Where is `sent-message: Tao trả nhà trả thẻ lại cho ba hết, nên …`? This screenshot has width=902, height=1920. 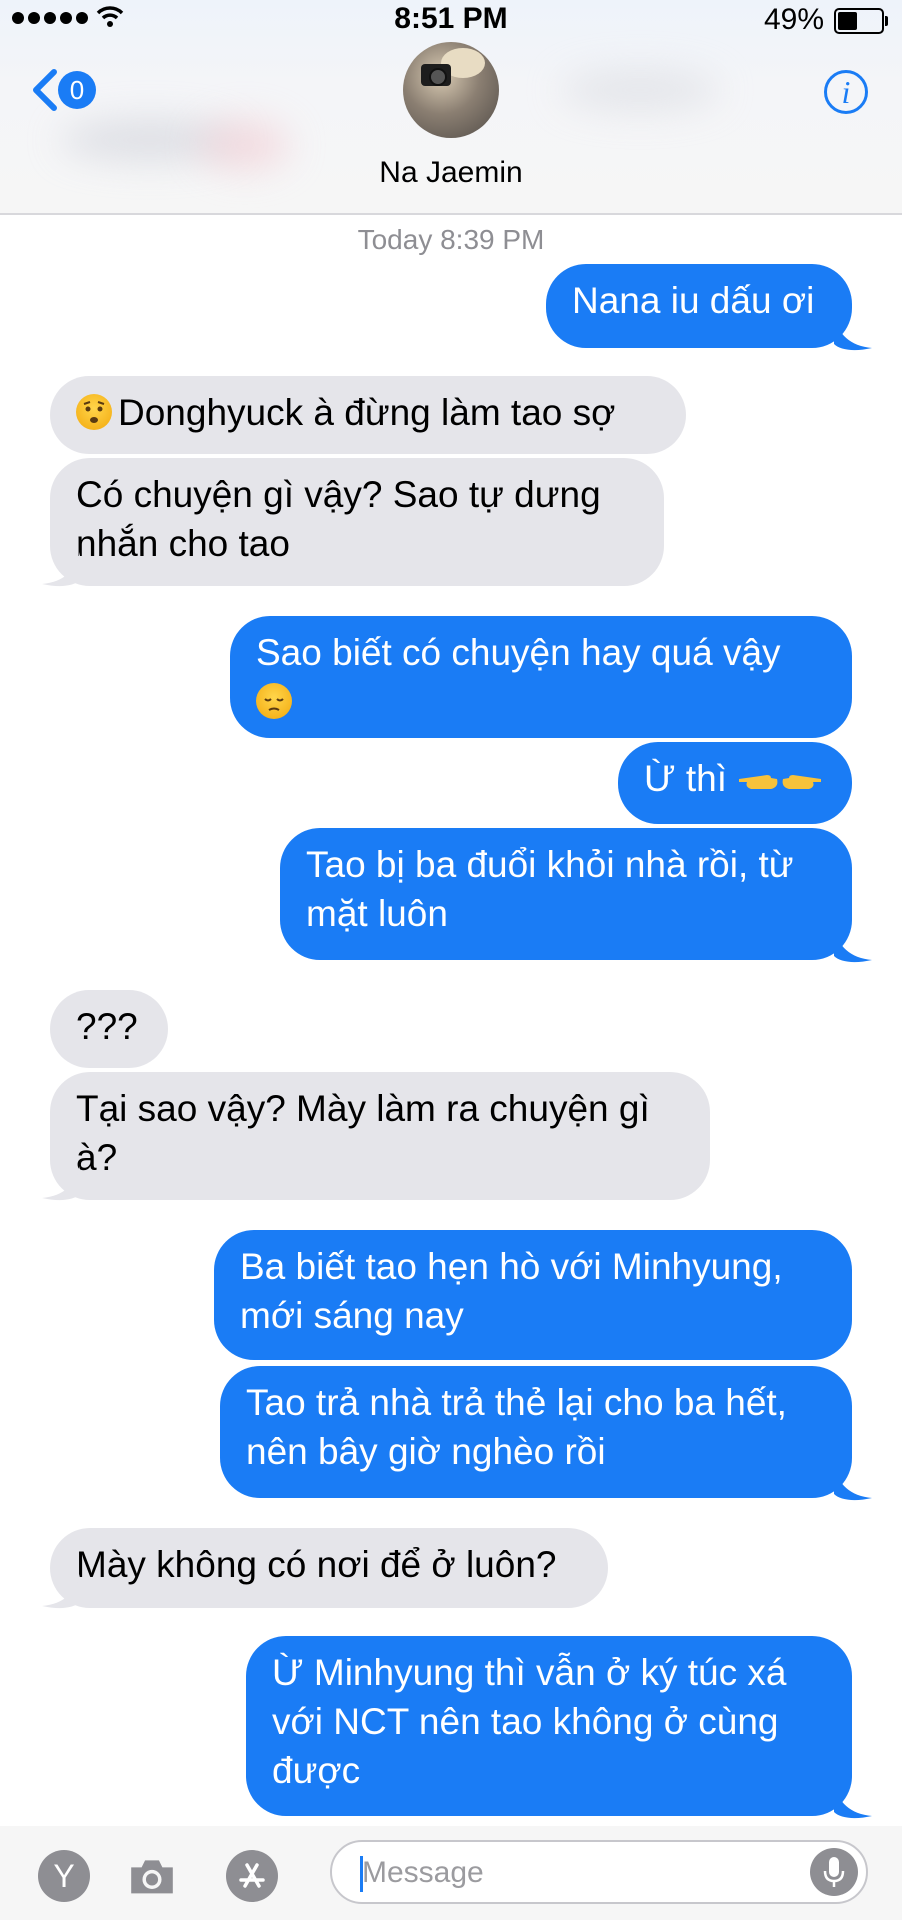
sent-message: Tao trả nhà trả thẻ lại cho ba hết, nên … is located at coordinates (536, 1432).